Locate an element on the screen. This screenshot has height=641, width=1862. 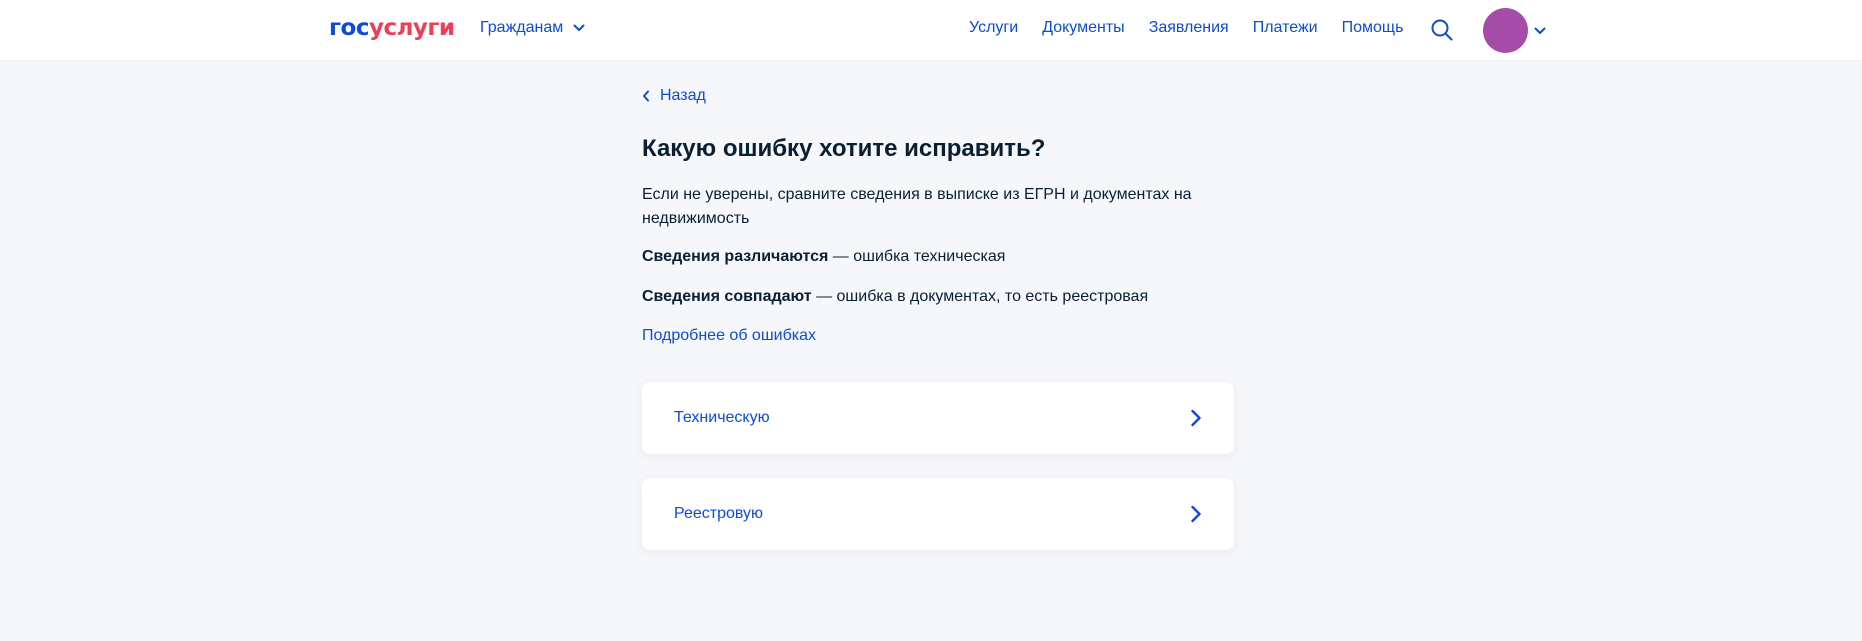
audience-label: Гражданам is located at coordinates (522, 27).